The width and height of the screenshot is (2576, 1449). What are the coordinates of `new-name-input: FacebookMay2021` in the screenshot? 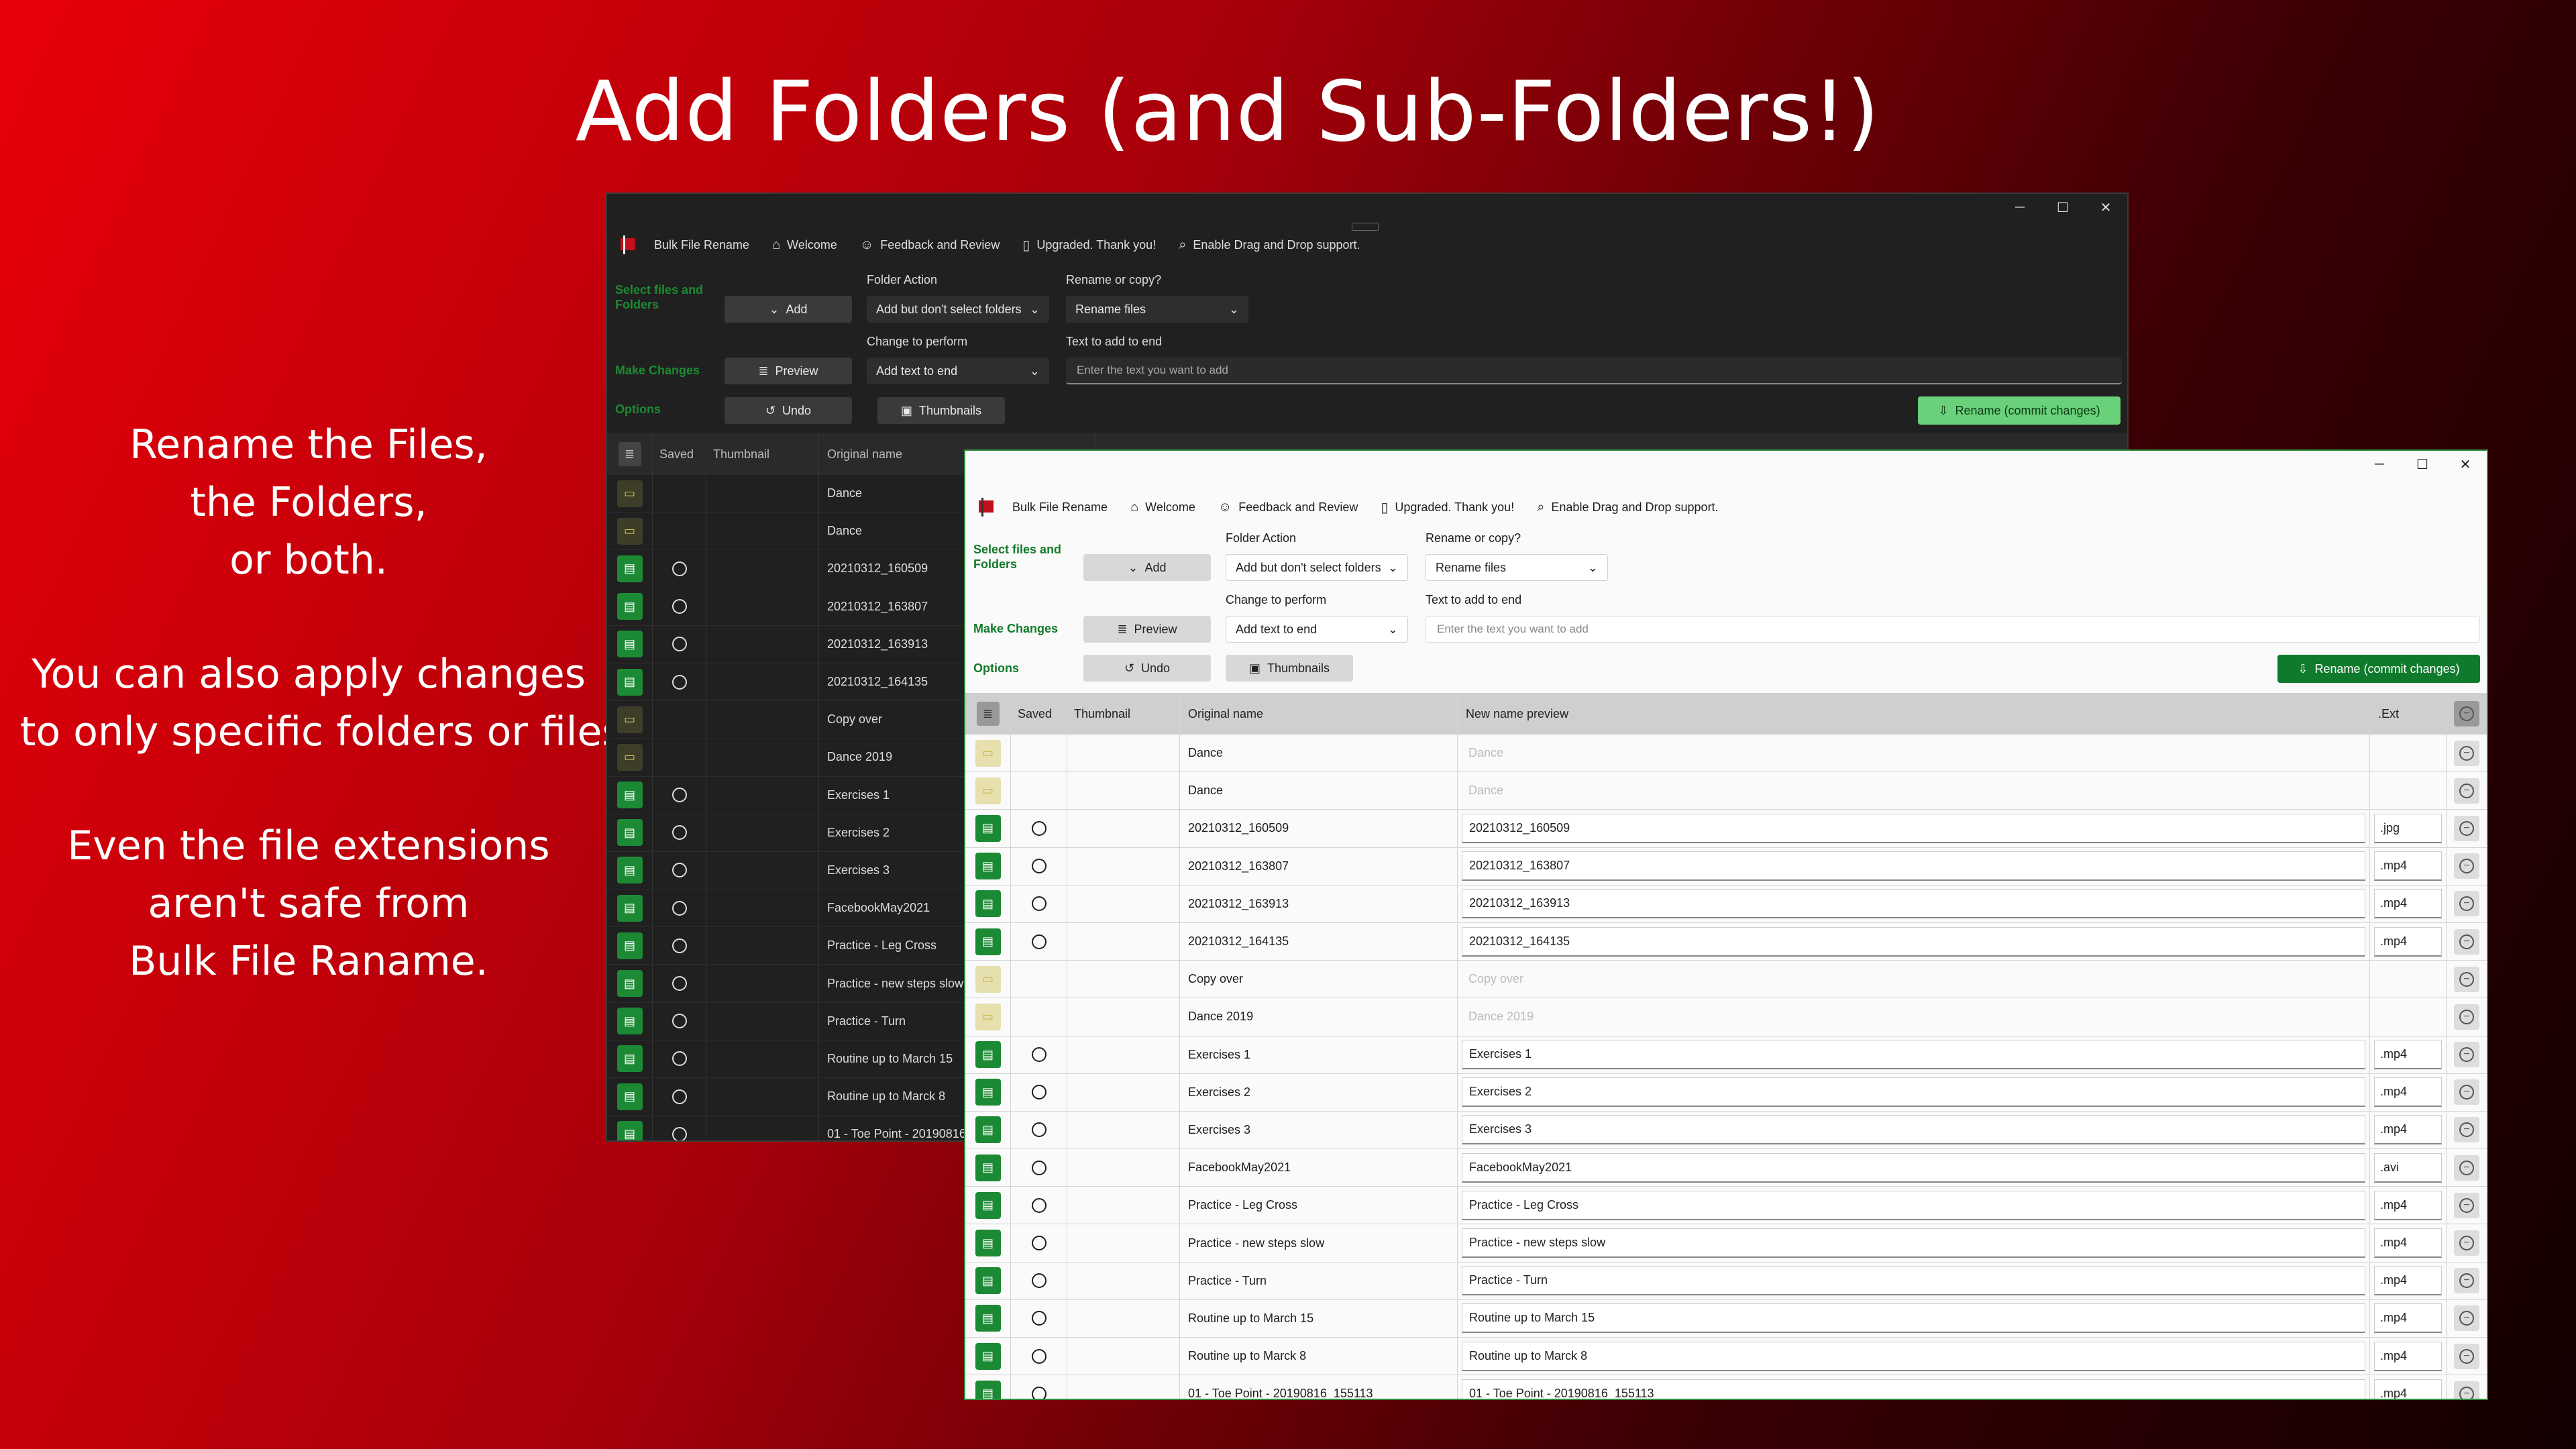 It's located at (1913, 1167).